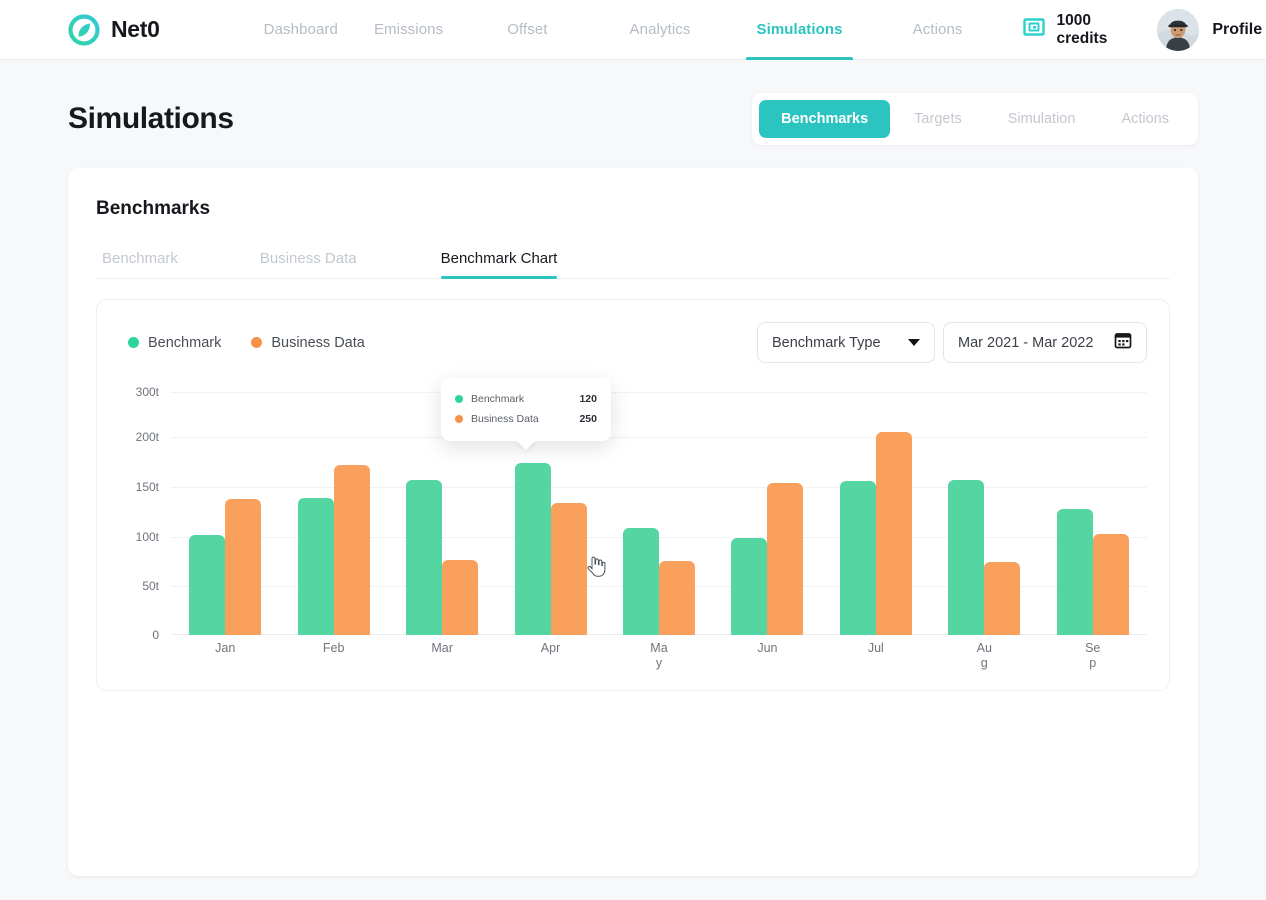  Describe the element at coordinates (84, 29) in the screenshot. I see `net0-leaf-logo-icon` at that location.